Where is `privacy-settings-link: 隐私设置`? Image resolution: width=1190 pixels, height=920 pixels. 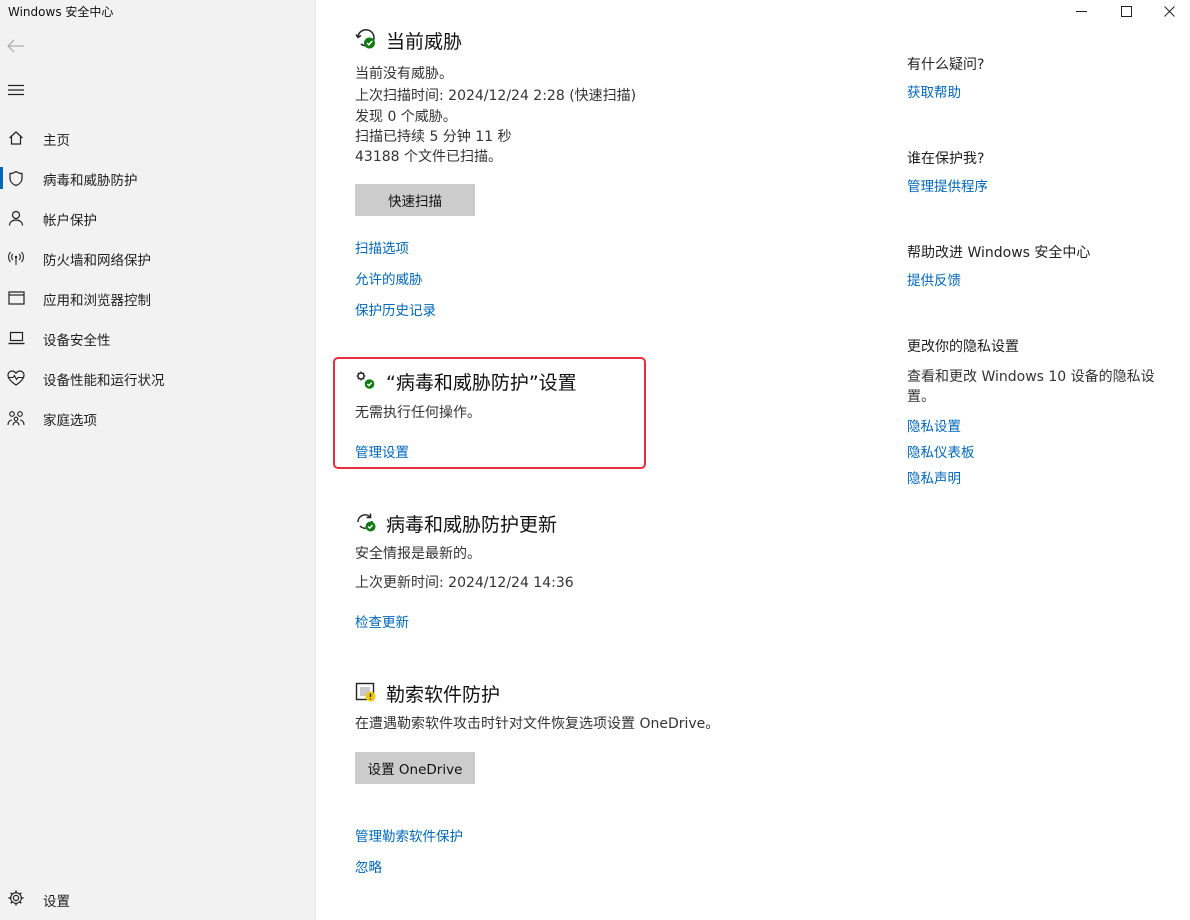 privacy-settings-link: 隐私设置 is located at coordinates (934, 425).